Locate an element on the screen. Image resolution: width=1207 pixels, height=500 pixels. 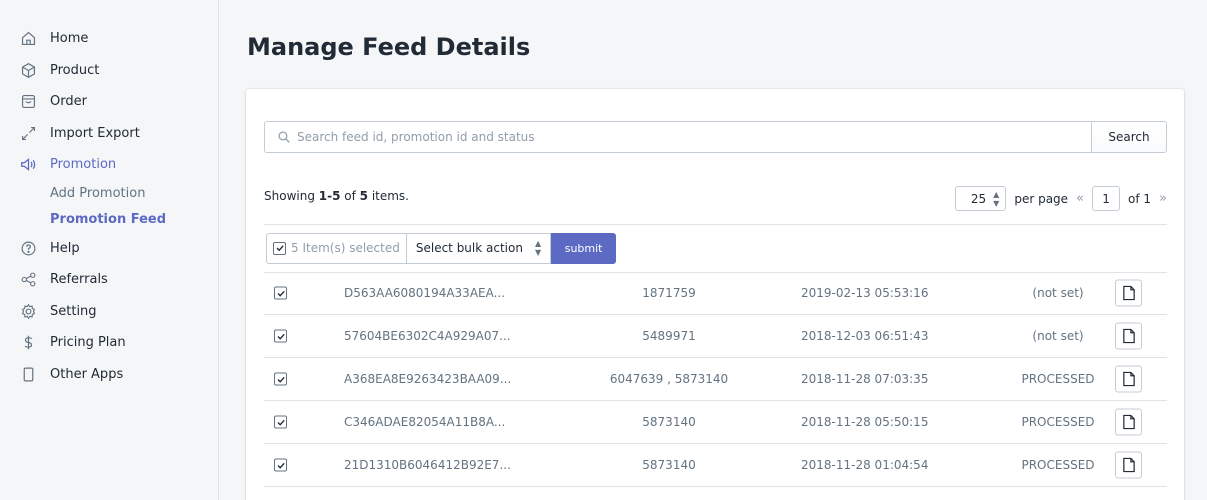
sidebar-subitem-add-promotion: Add Promotion is located at coordinates (109, 194).